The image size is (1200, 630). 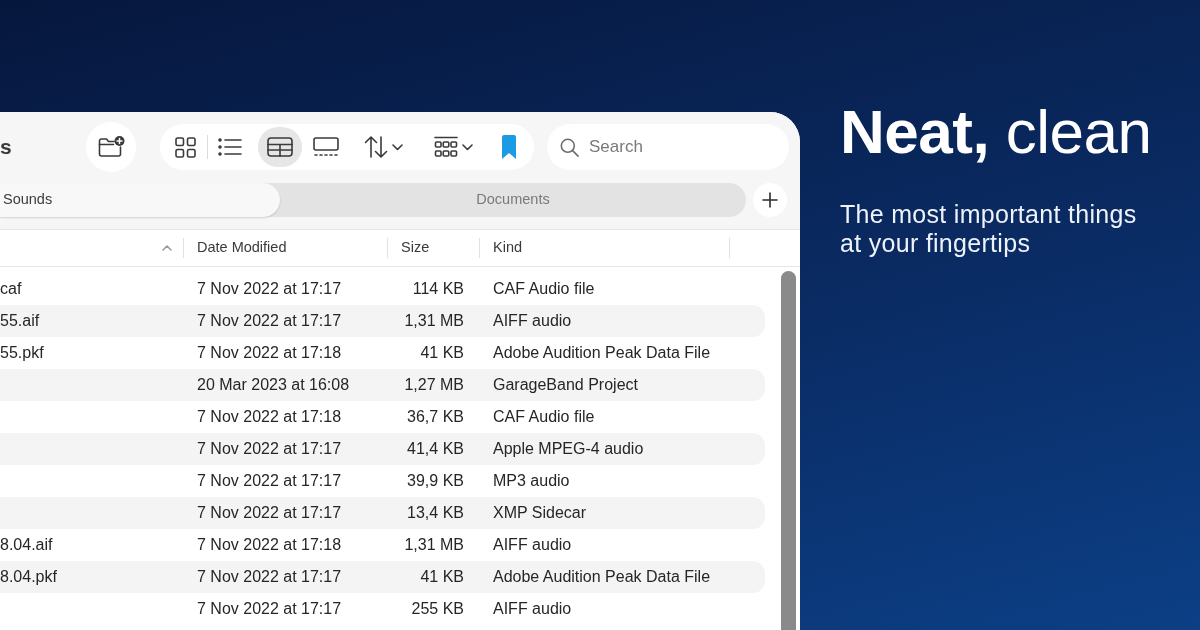 What do you see at coordinates (996, 132) in the screenshot?
I see `headline: Neat, clean` at bounding box center [996, 132].